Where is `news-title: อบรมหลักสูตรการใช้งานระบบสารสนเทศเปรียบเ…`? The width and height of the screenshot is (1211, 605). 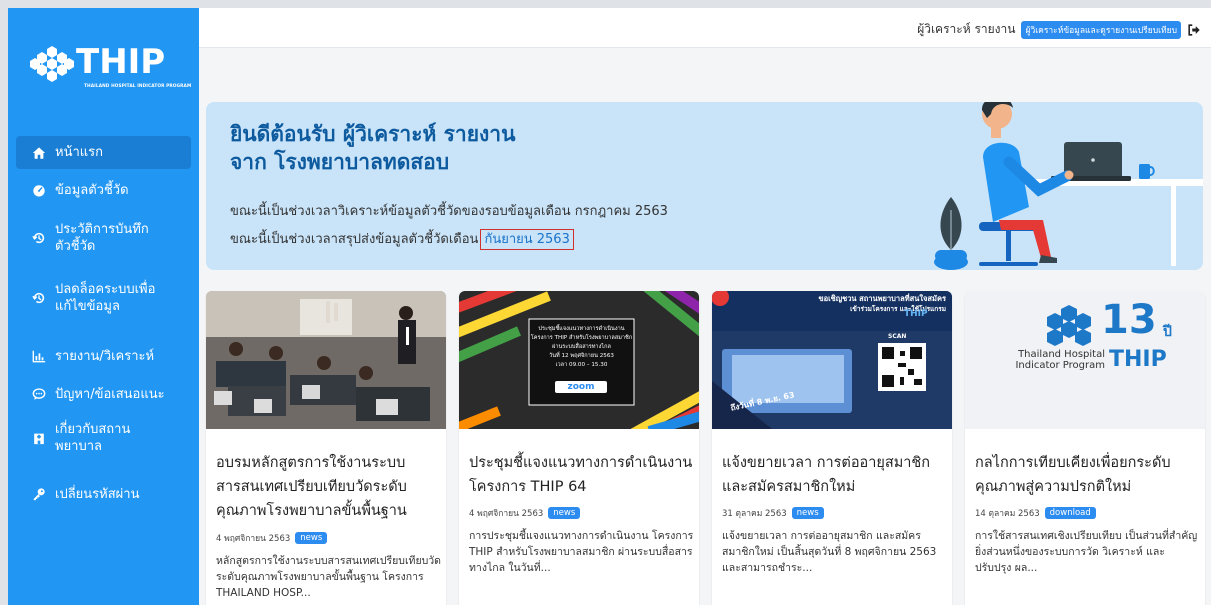
news-title: อบรมหลักสูตรการใช้งานระบบสารสนเทศเปรียบเ… is located at coordinates (328, 487).